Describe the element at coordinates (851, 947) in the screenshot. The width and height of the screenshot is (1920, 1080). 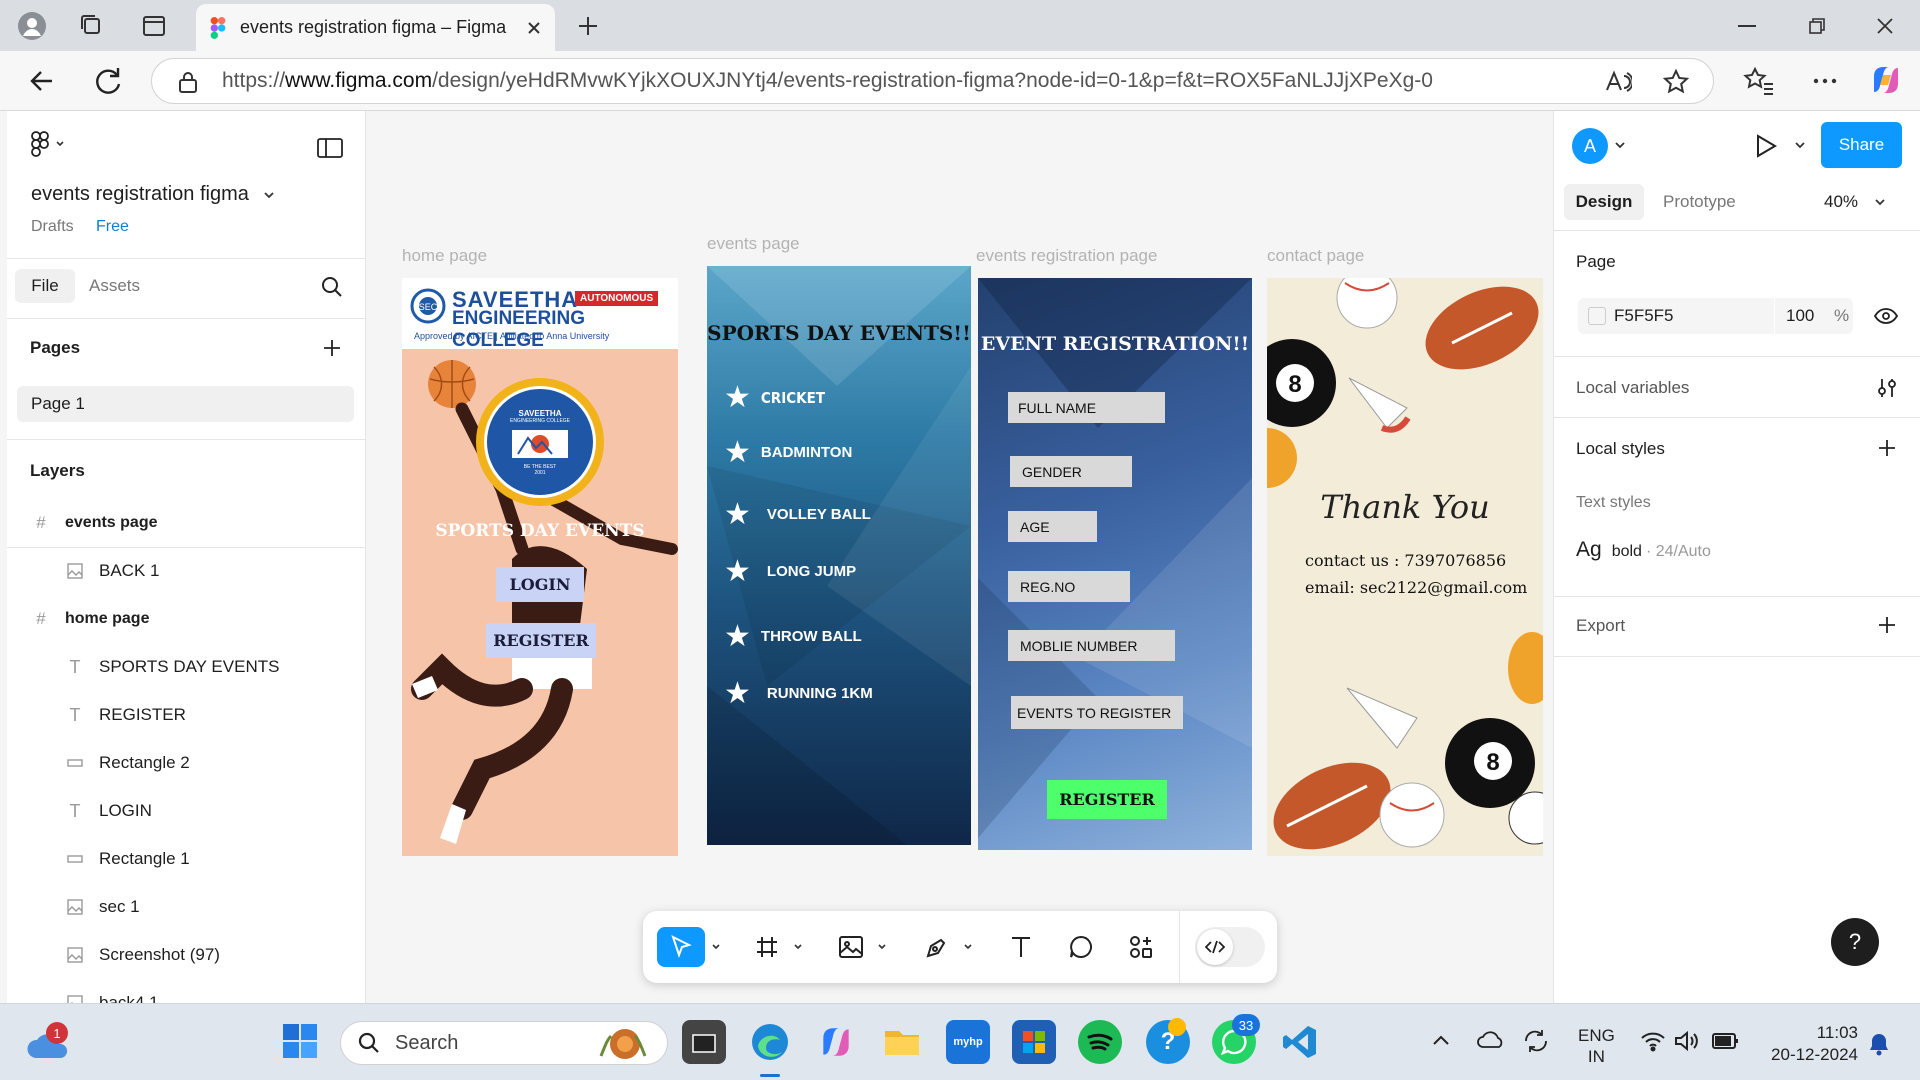
I see `image-tool-icon` at that location.